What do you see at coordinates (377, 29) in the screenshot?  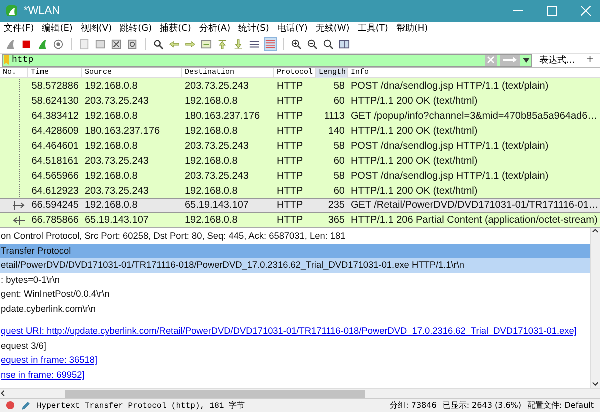 I see `menu-item: 工具(T)` at bounding box center [377, 29].